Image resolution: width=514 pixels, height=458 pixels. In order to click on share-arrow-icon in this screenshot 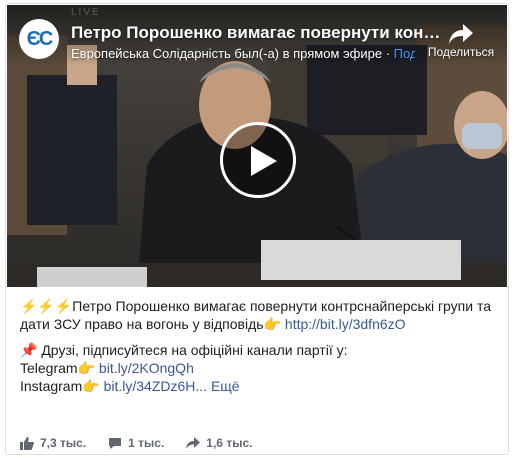, I will do `click(461, 34)`.